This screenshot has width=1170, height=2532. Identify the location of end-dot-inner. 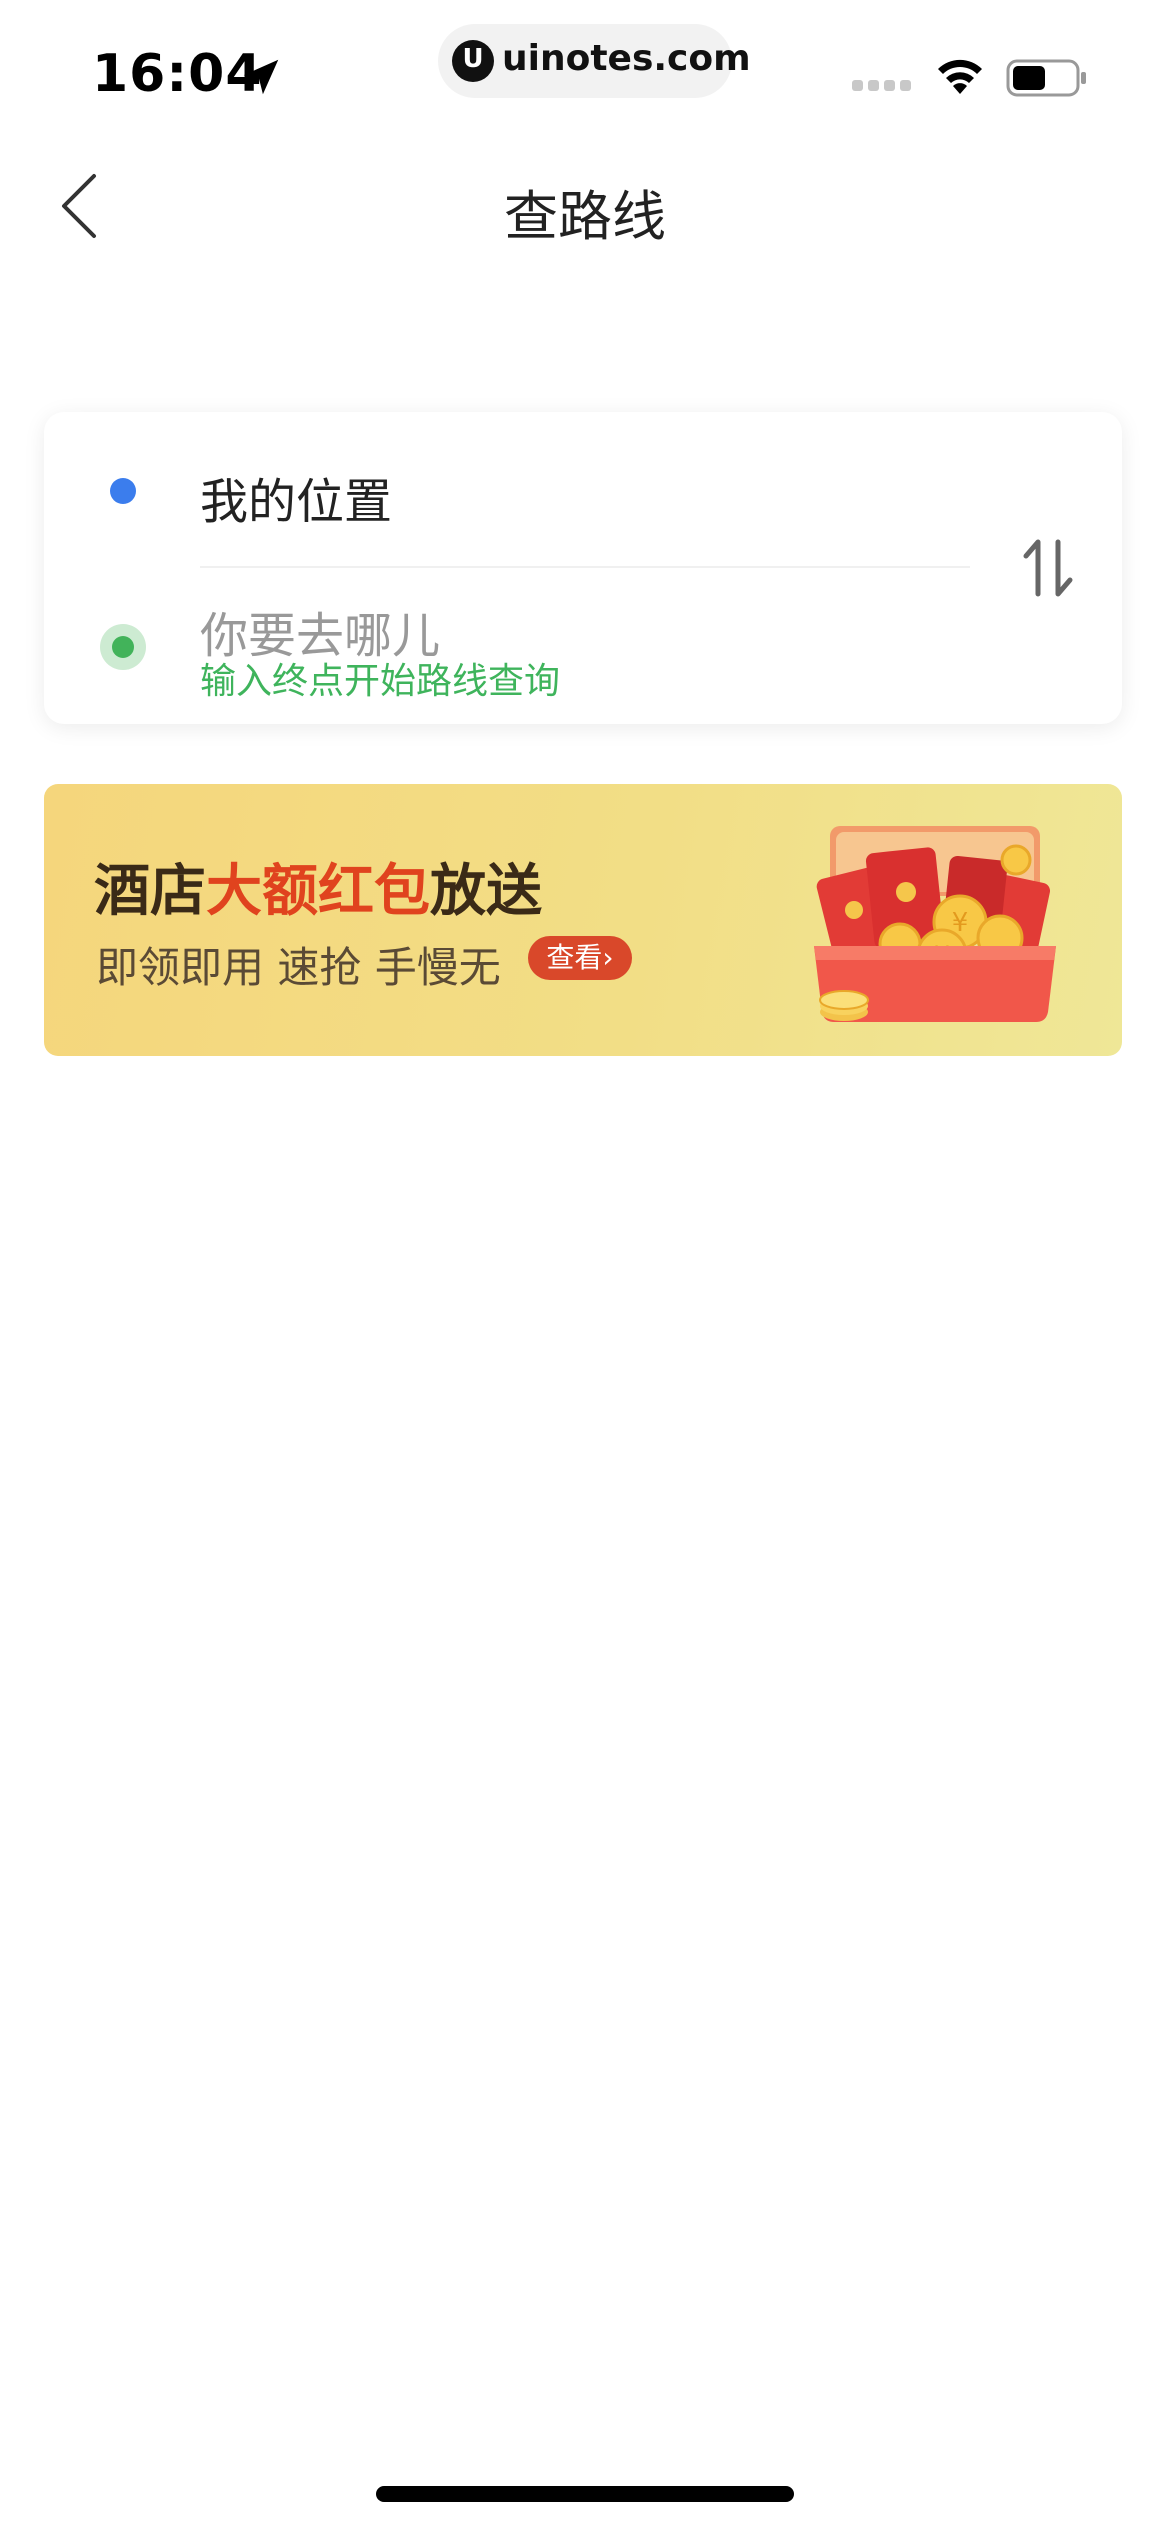
(123, 647).